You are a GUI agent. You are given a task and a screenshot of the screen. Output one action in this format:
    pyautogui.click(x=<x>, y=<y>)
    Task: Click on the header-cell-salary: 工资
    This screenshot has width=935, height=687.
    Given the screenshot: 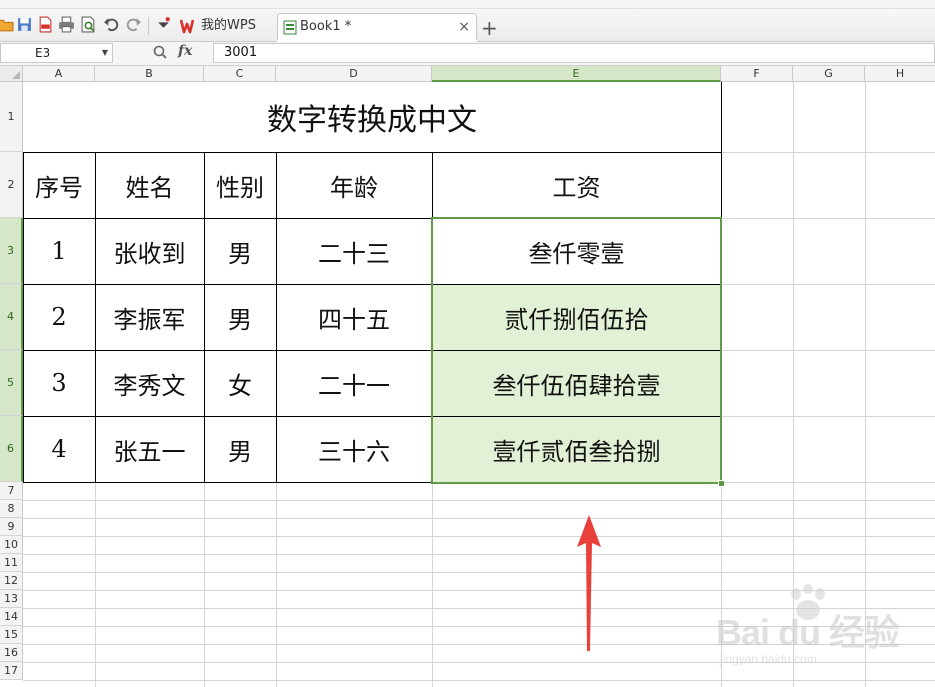 What is the action you would take?
    pyautogui.click(x=576, y=185)
    